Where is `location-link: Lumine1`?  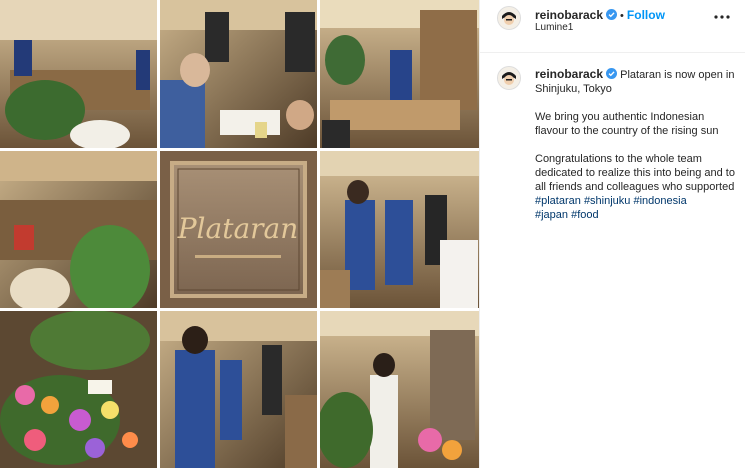
location-link: Lumine1 is located at coordinates (554, 27).